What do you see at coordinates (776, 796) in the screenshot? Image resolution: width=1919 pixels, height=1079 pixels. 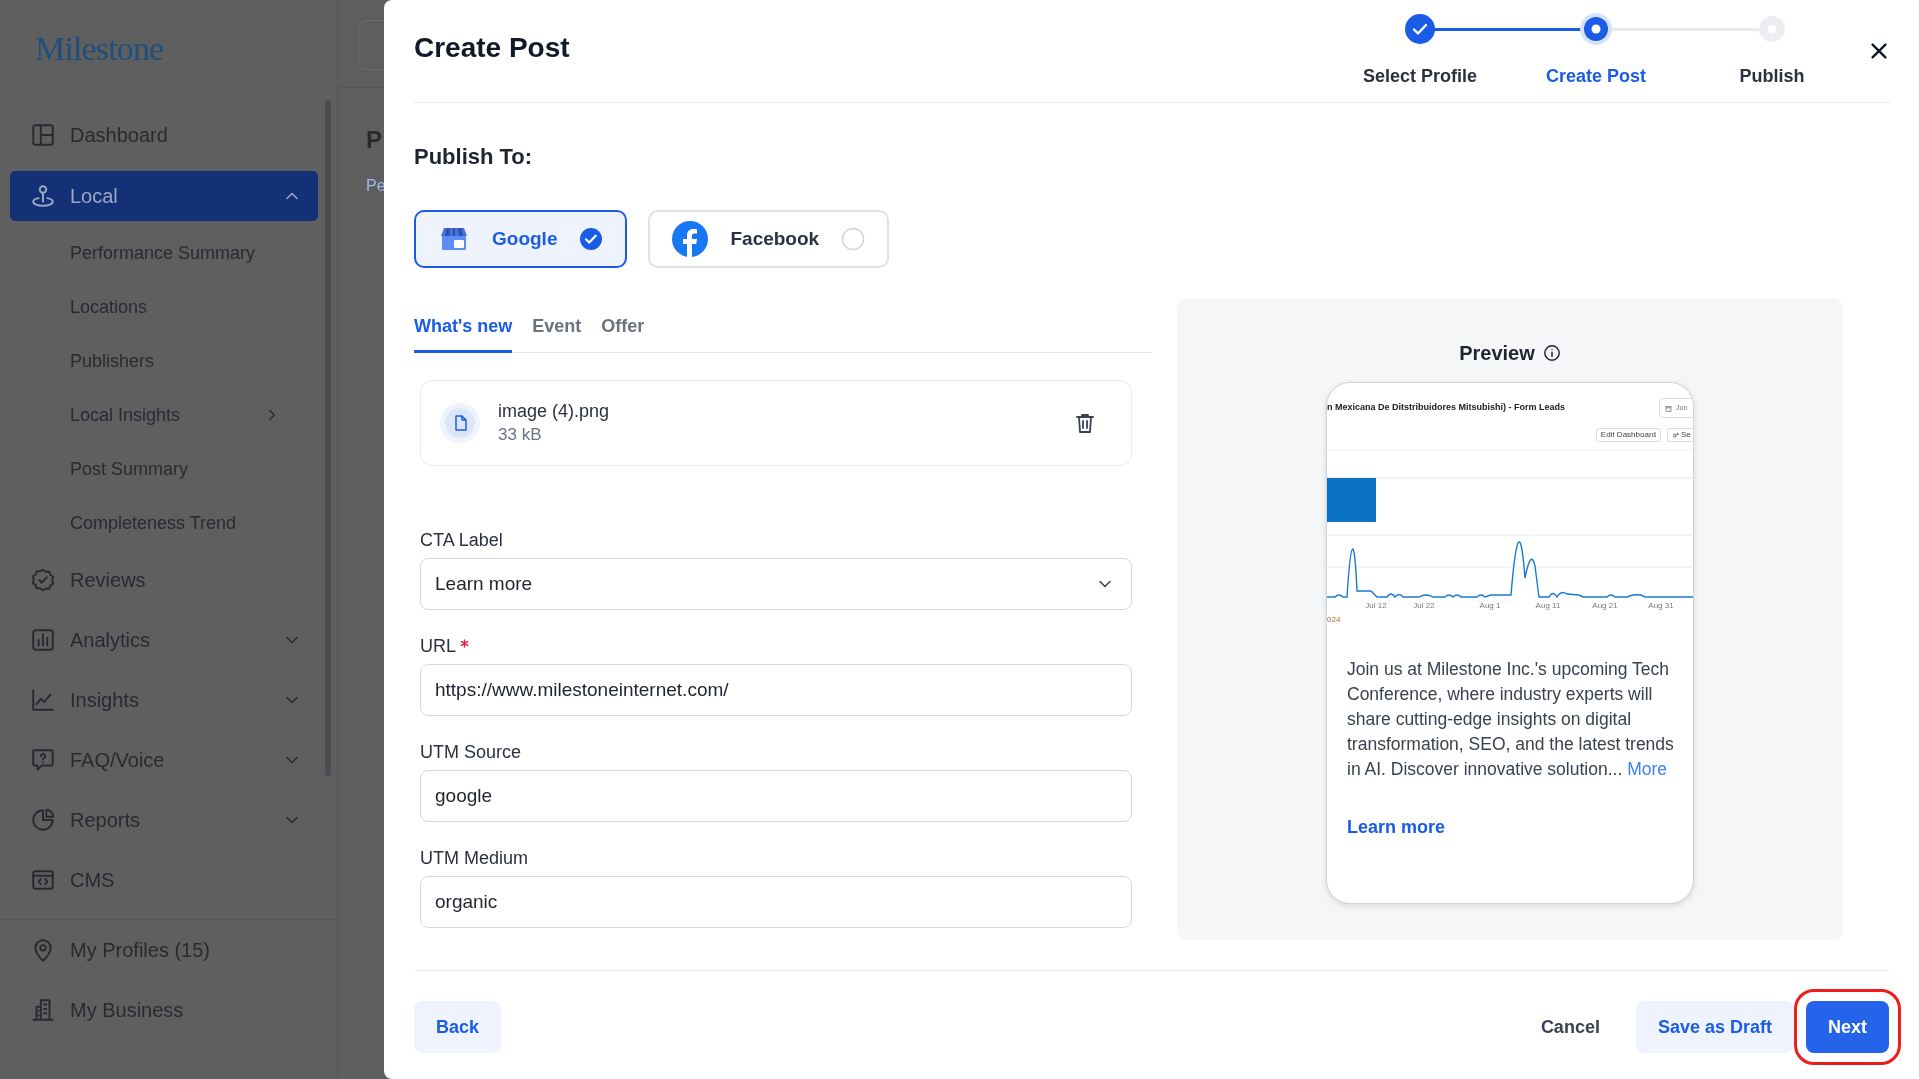 I see `input-field: google` at bounding box center [776, 796].